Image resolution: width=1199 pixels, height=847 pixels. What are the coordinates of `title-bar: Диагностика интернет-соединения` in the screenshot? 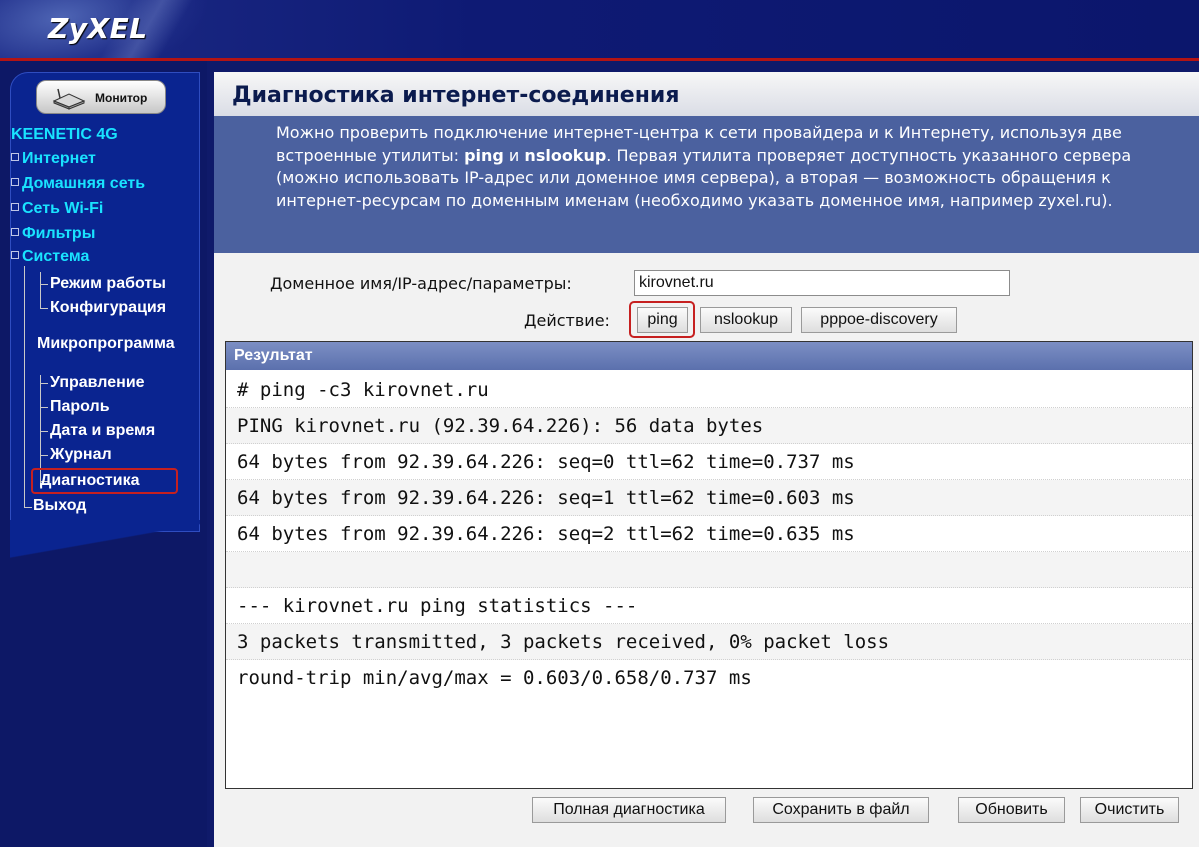 It's located at (706, 94).